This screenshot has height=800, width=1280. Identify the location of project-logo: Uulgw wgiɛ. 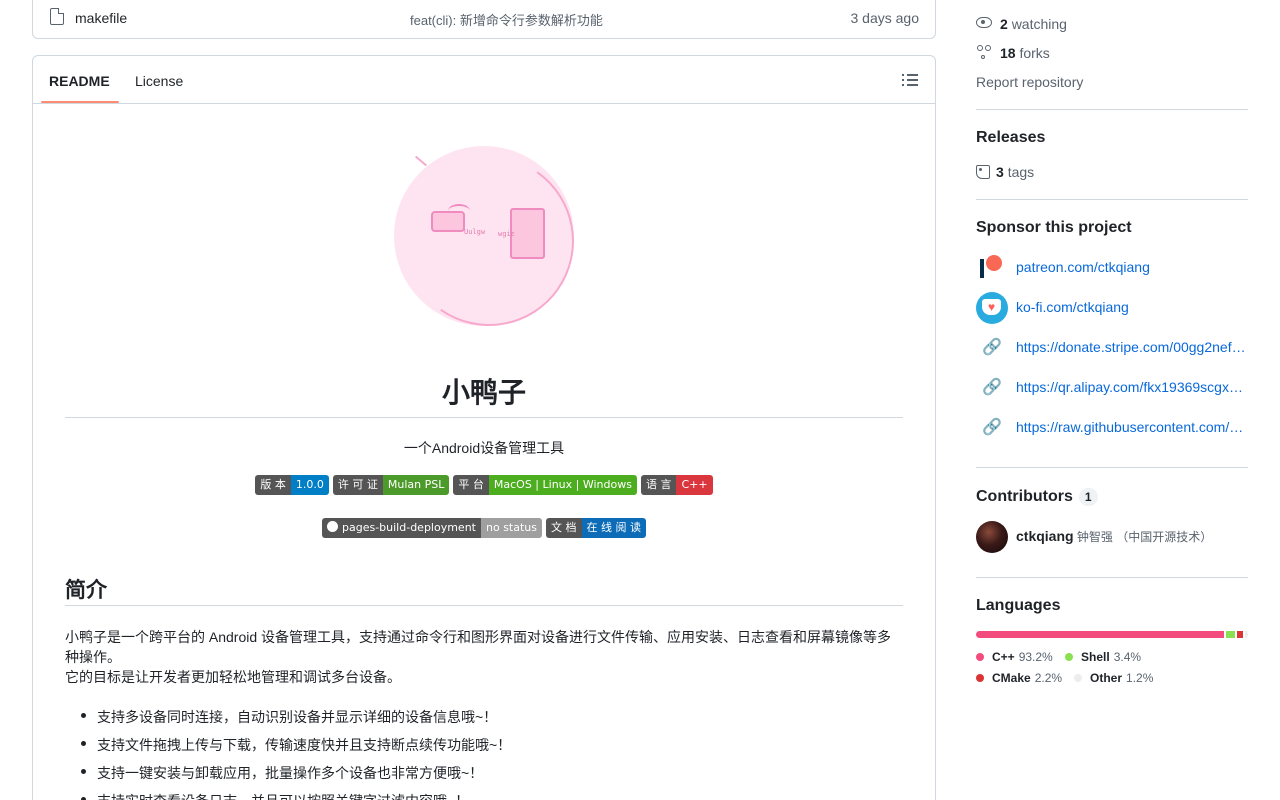
(489, 241).